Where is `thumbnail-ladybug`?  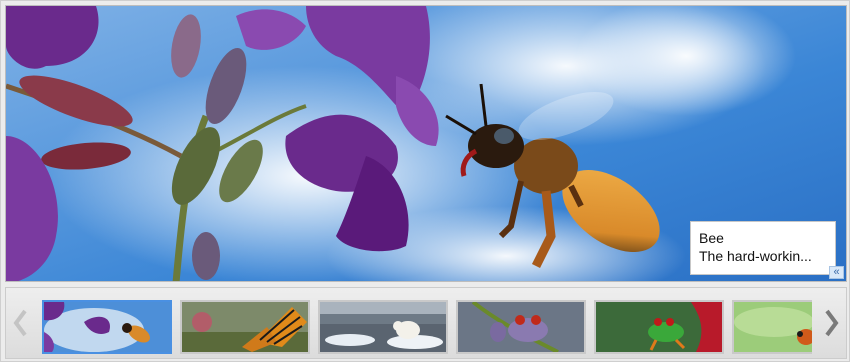
thumbnail-ladybug is located at coordinates (772, 327).